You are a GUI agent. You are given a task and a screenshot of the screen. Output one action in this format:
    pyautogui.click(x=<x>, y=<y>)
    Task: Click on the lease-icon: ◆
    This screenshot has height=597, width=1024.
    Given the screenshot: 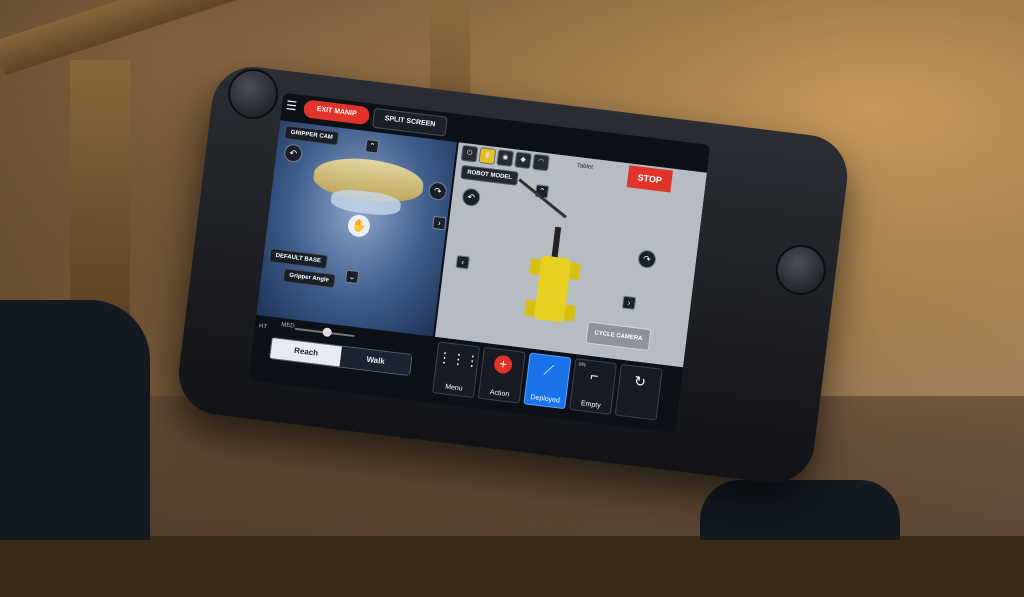 What is the action you would take?
    pyautogui.click(x=523, y=160)
    